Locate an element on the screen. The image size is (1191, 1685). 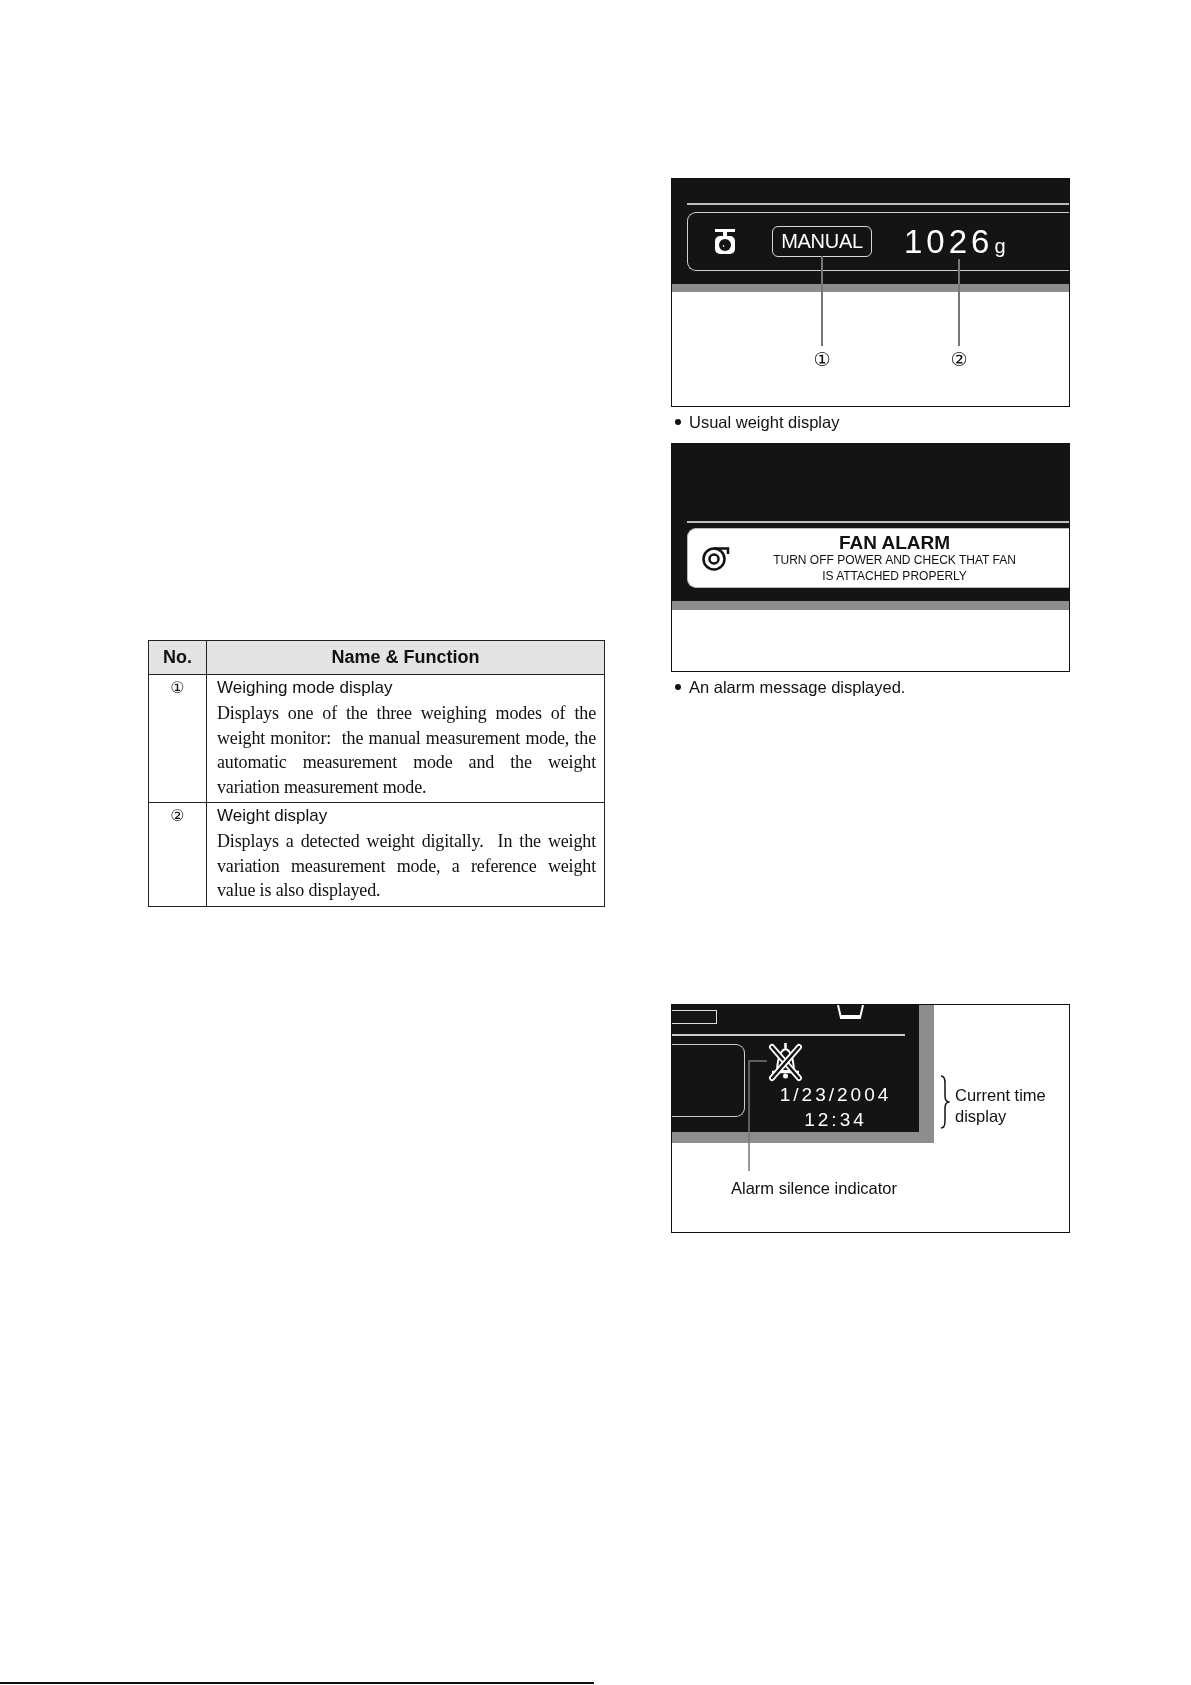
fan-icon is located at coordinates (715, 558).